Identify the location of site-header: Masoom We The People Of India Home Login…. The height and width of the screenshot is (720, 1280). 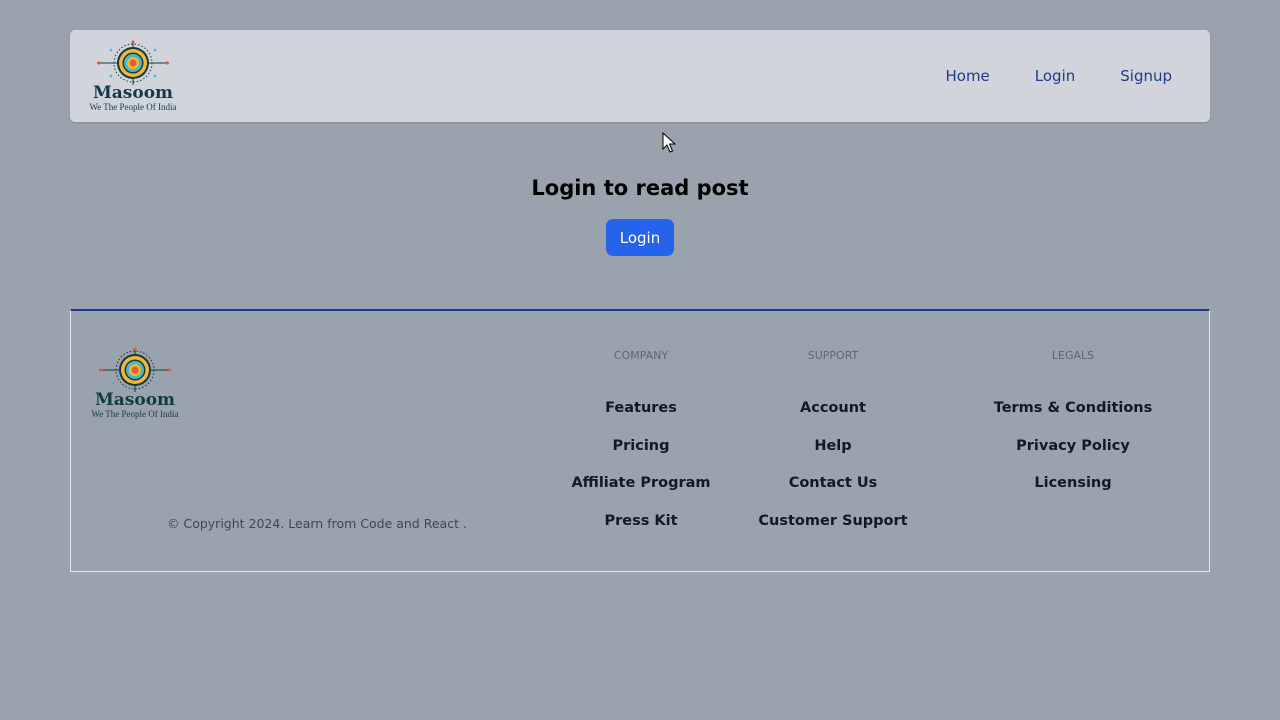
(640, 76).